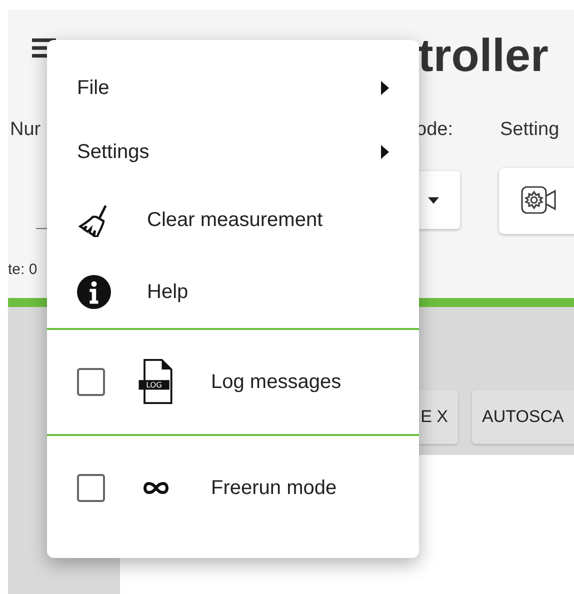  What do you see at coordinates (233, 88) in the screenshot?
I see `menu-item: File` at bounding box center [233, 88].